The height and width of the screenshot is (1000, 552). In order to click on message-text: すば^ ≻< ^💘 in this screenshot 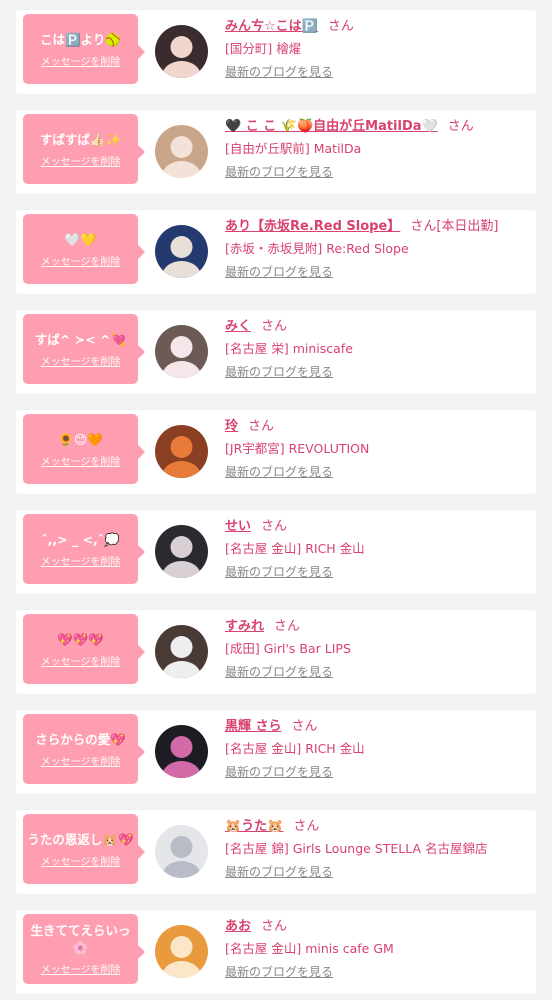, I will do `click(80, 339)`.